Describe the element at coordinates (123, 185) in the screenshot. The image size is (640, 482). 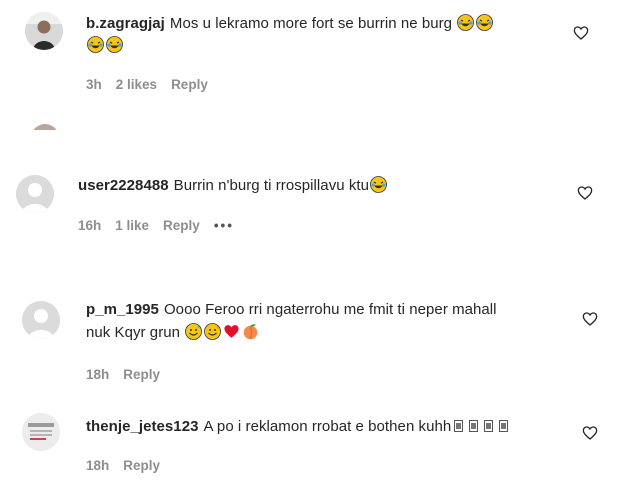
I see `username-link: user2228488` at that location.